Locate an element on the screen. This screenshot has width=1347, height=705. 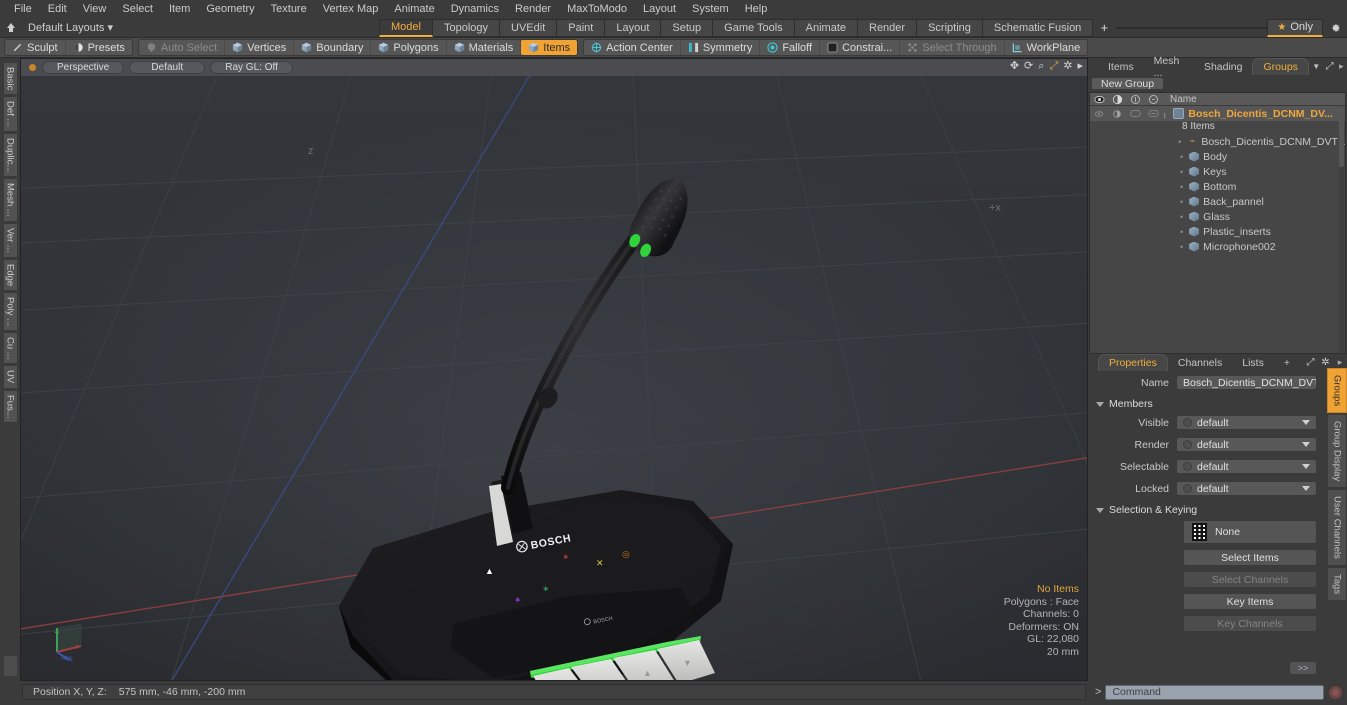
play-icon: ▸ is located at coordinates (1080, 66).